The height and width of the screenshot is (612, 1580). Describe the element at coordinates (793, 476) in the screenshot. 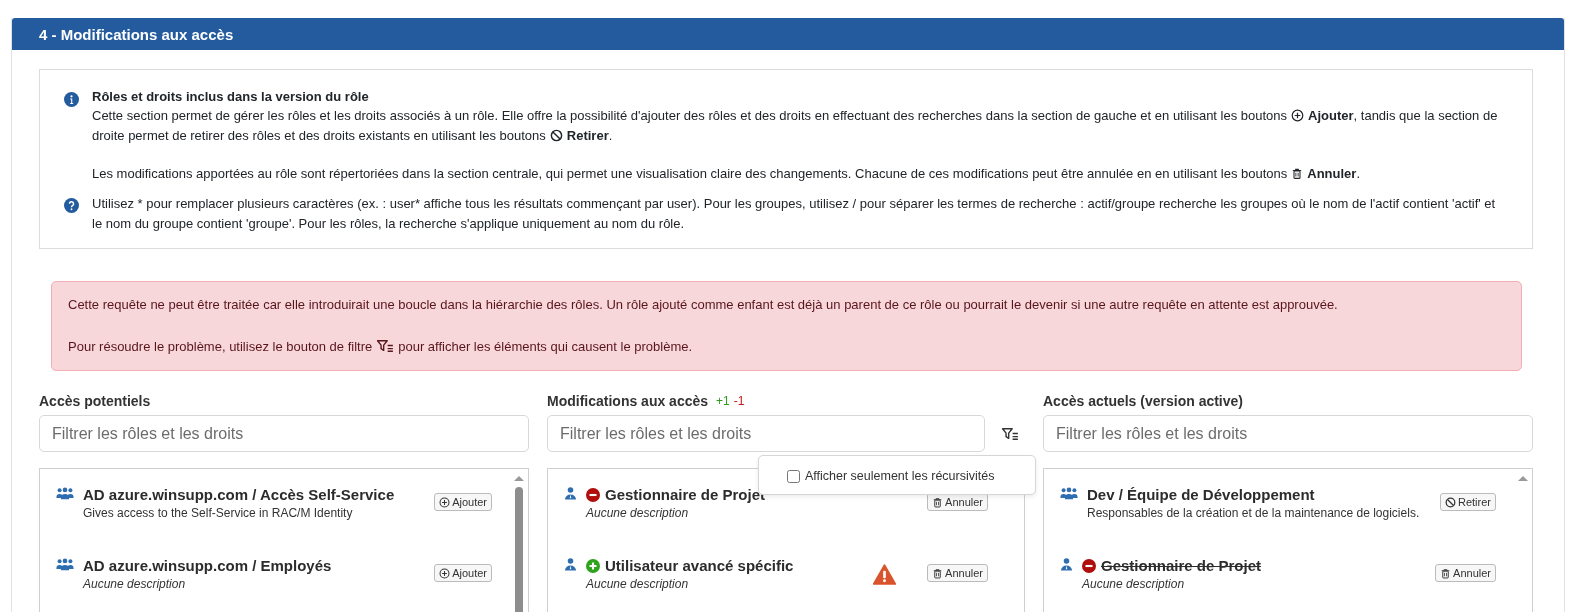

I see `checkbox` at that location.